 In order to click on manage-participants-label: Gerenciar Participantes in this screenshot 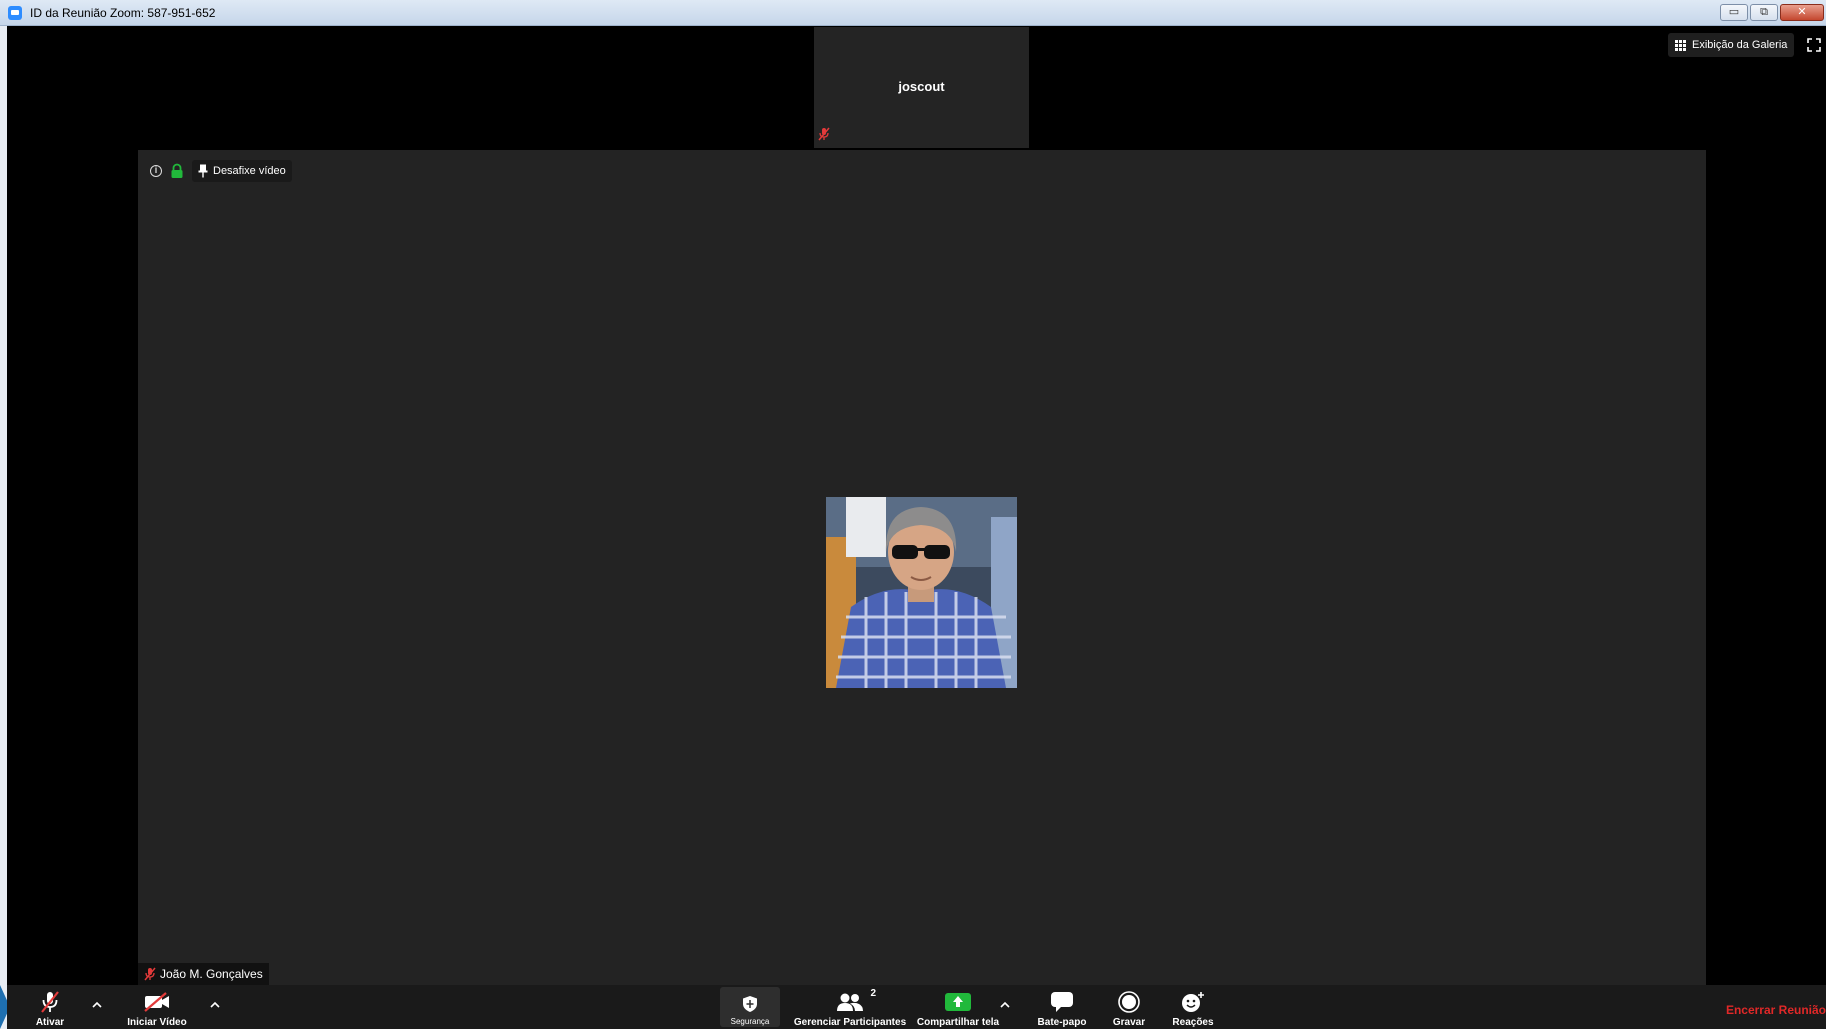, I will do `click(850, 1022)`.